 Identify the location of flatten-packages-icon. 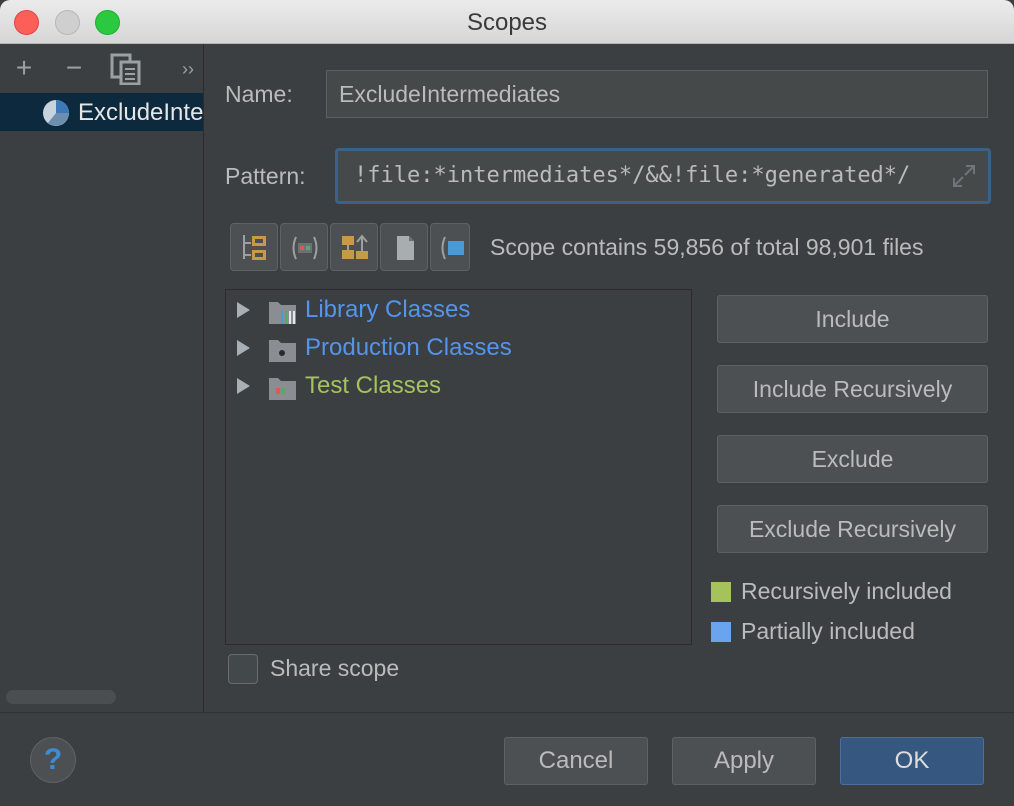
(355, 246).